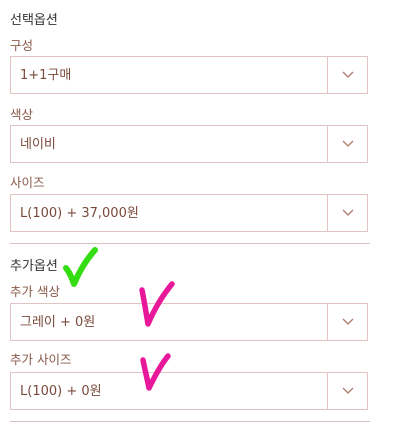  What do you see at coordinates (27, 182) in the screenshot?
I see `size-label: 사이즈` at bounding box center [27, 182].